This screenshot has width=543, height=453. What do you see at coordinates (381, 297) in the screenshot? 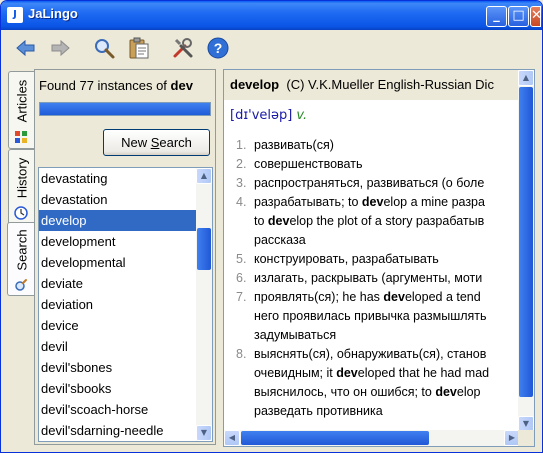
I see `sense-line: 7. проявлять(ся); he has developed a tend` at bounding box center [381, 297].